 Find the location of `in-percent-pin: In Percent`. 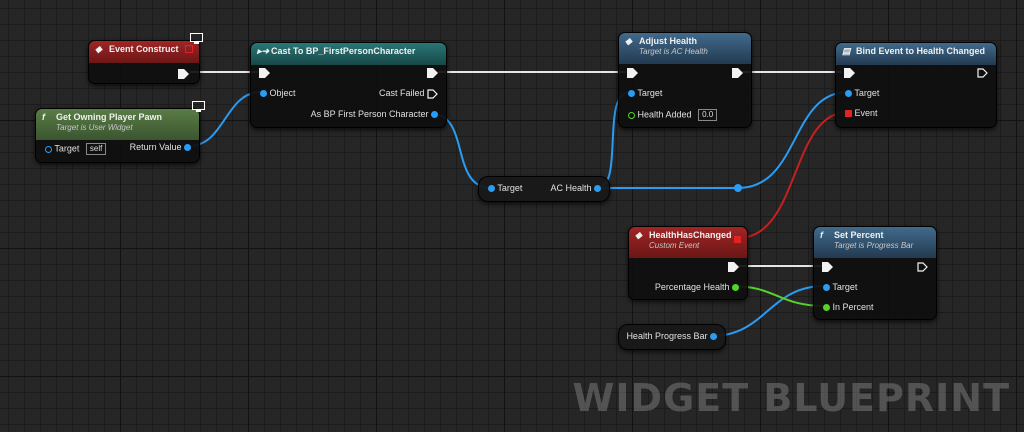

in-percent-pin: In Percent is located at coordinates (848, 307).